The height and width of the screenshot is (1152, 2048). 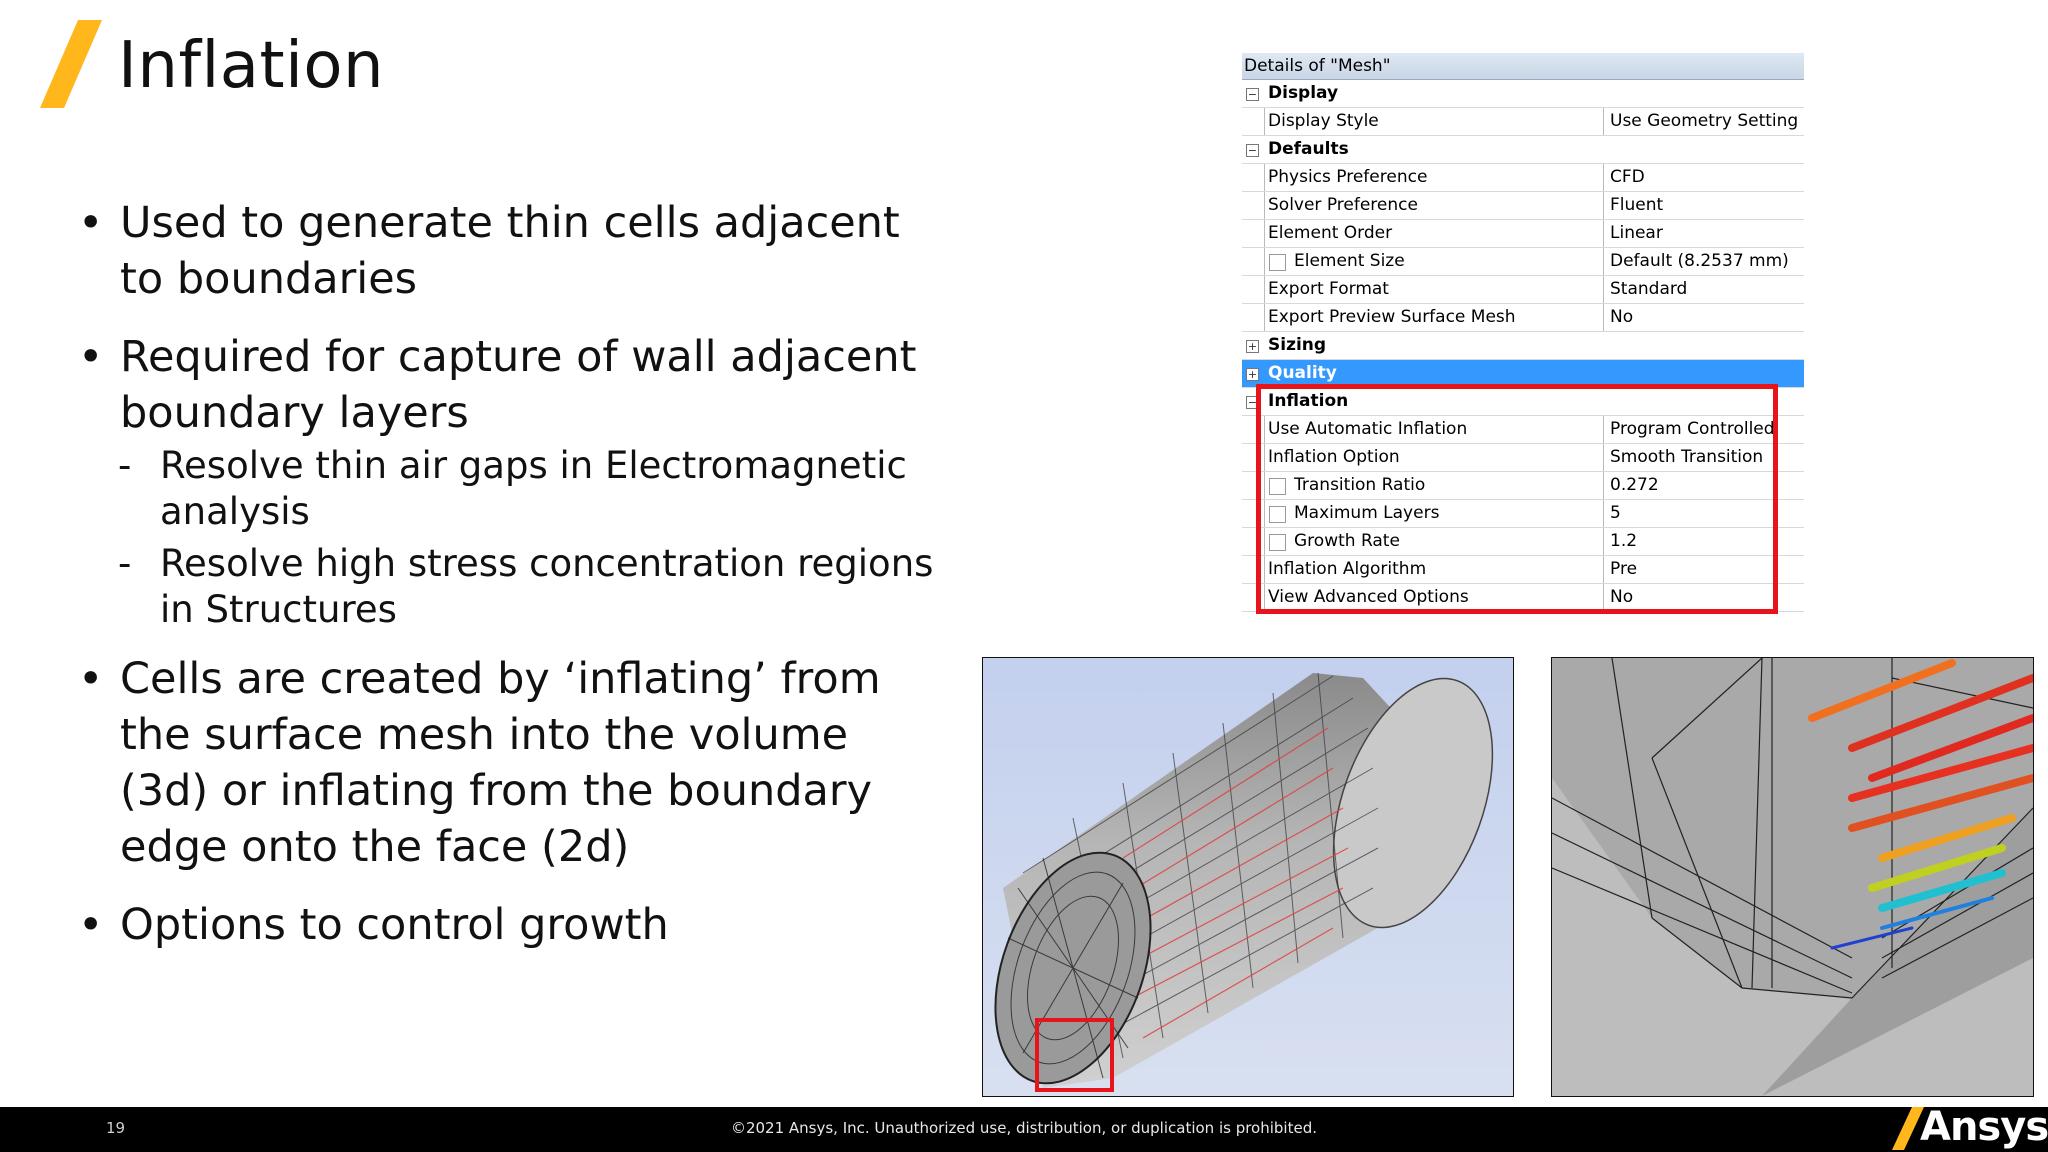 What do you see at coordinates (1523, 178) in the screenshot?
I see `details-property-row: Physics Preference CFD` at bounding box center [1523, 178].